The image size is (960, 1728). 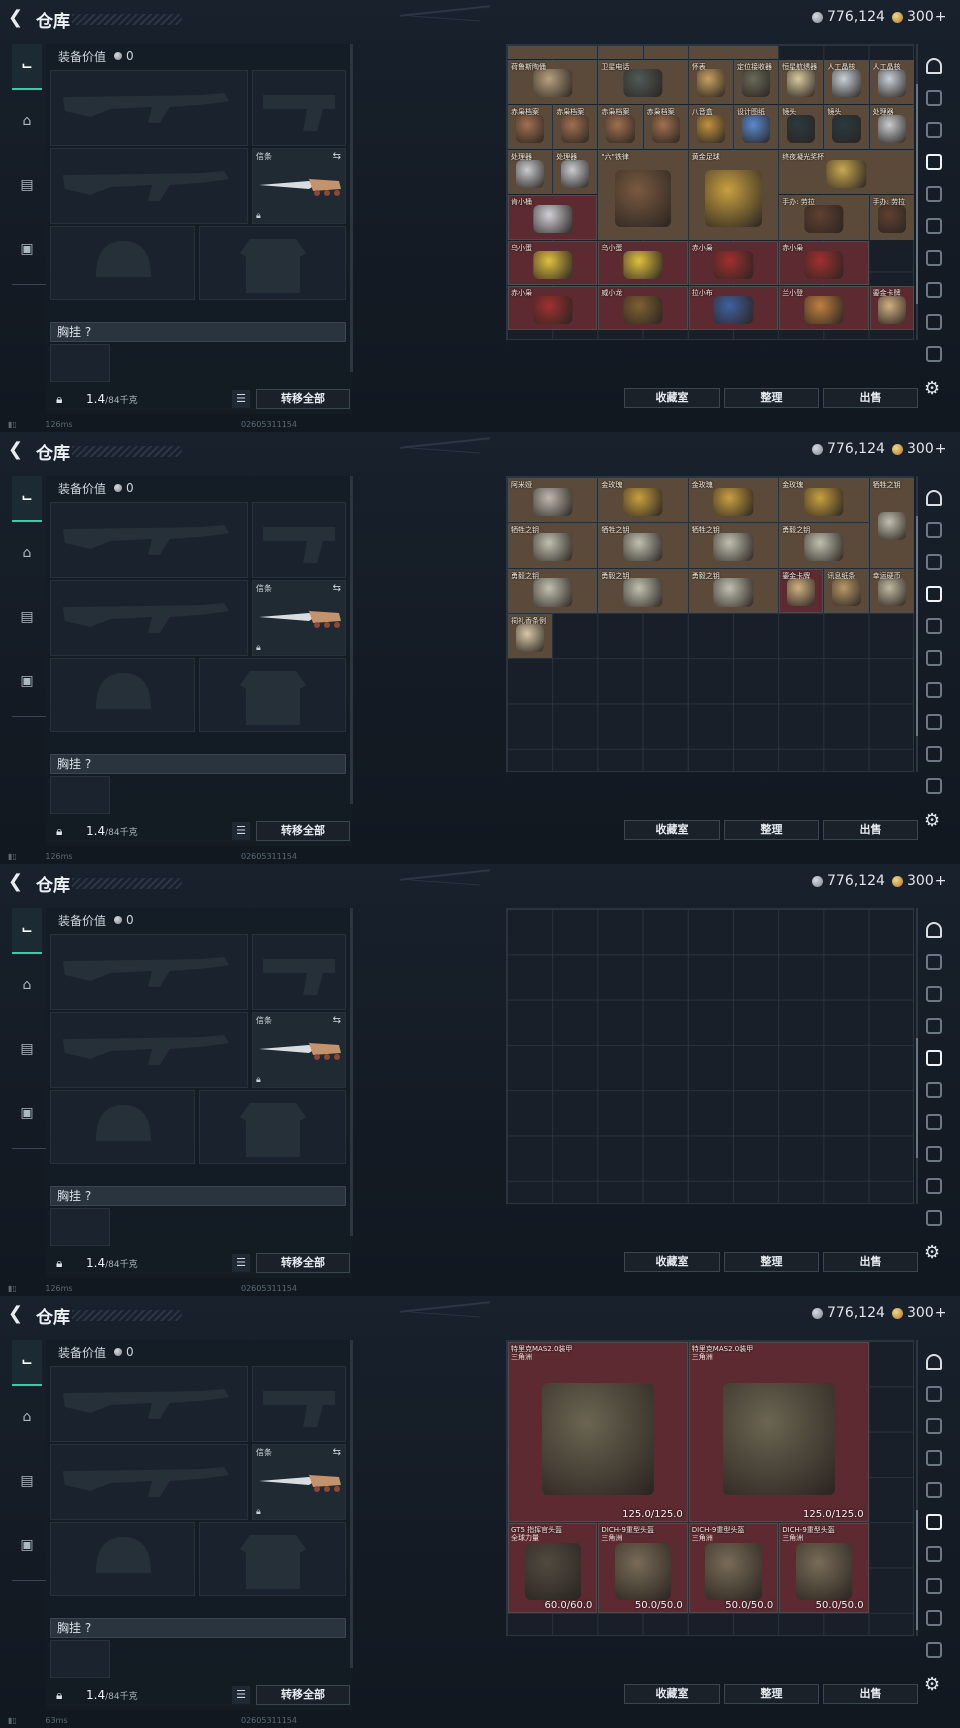 I want to click on stash-item: 幸运硬币, so click(x=891, y=590).